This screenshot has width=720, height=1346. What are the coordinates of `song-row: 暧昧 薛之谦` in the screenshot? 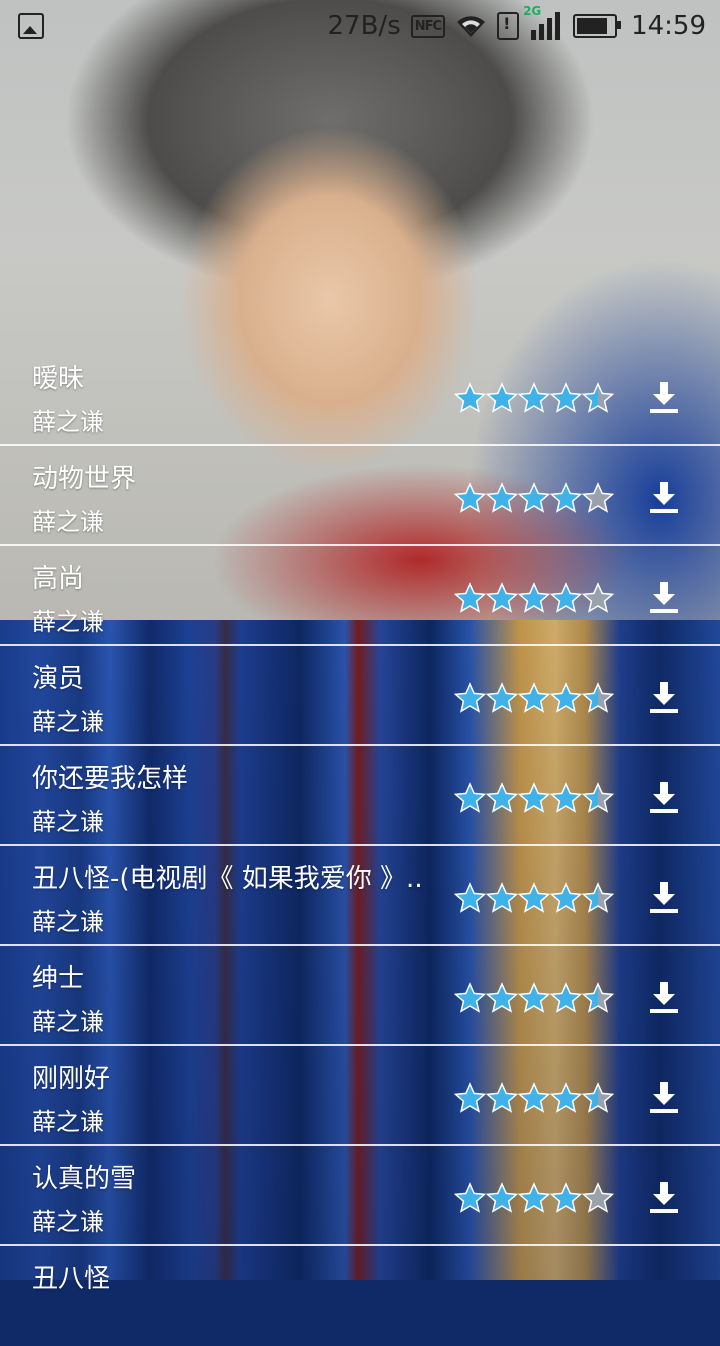 It's located at (360, 396).